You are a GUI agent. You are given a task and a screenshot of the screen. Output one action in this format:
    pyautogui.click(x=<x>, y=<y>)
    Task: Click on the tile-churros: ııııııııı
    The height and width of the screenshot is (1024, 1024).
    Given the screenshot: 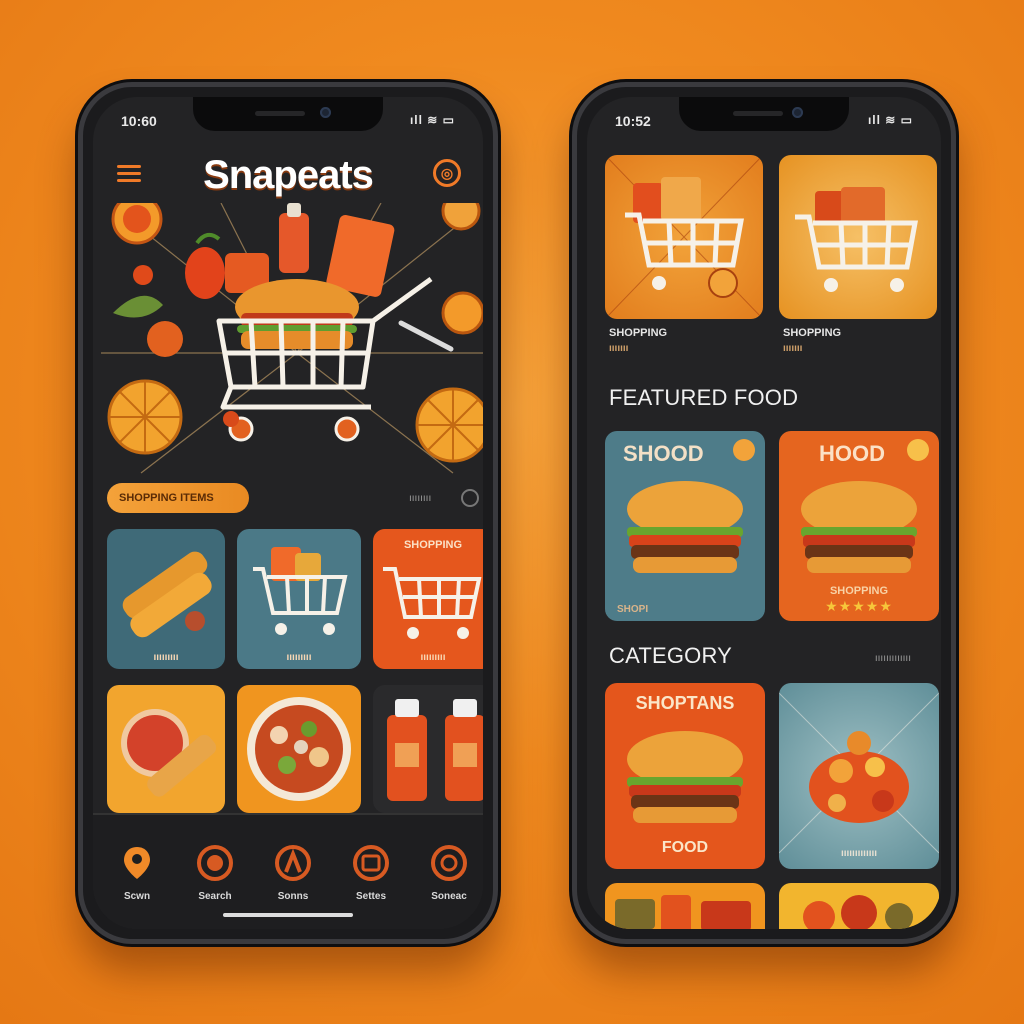 What is the action you would take?
    pyautogui.click(x=166, y=599)
    